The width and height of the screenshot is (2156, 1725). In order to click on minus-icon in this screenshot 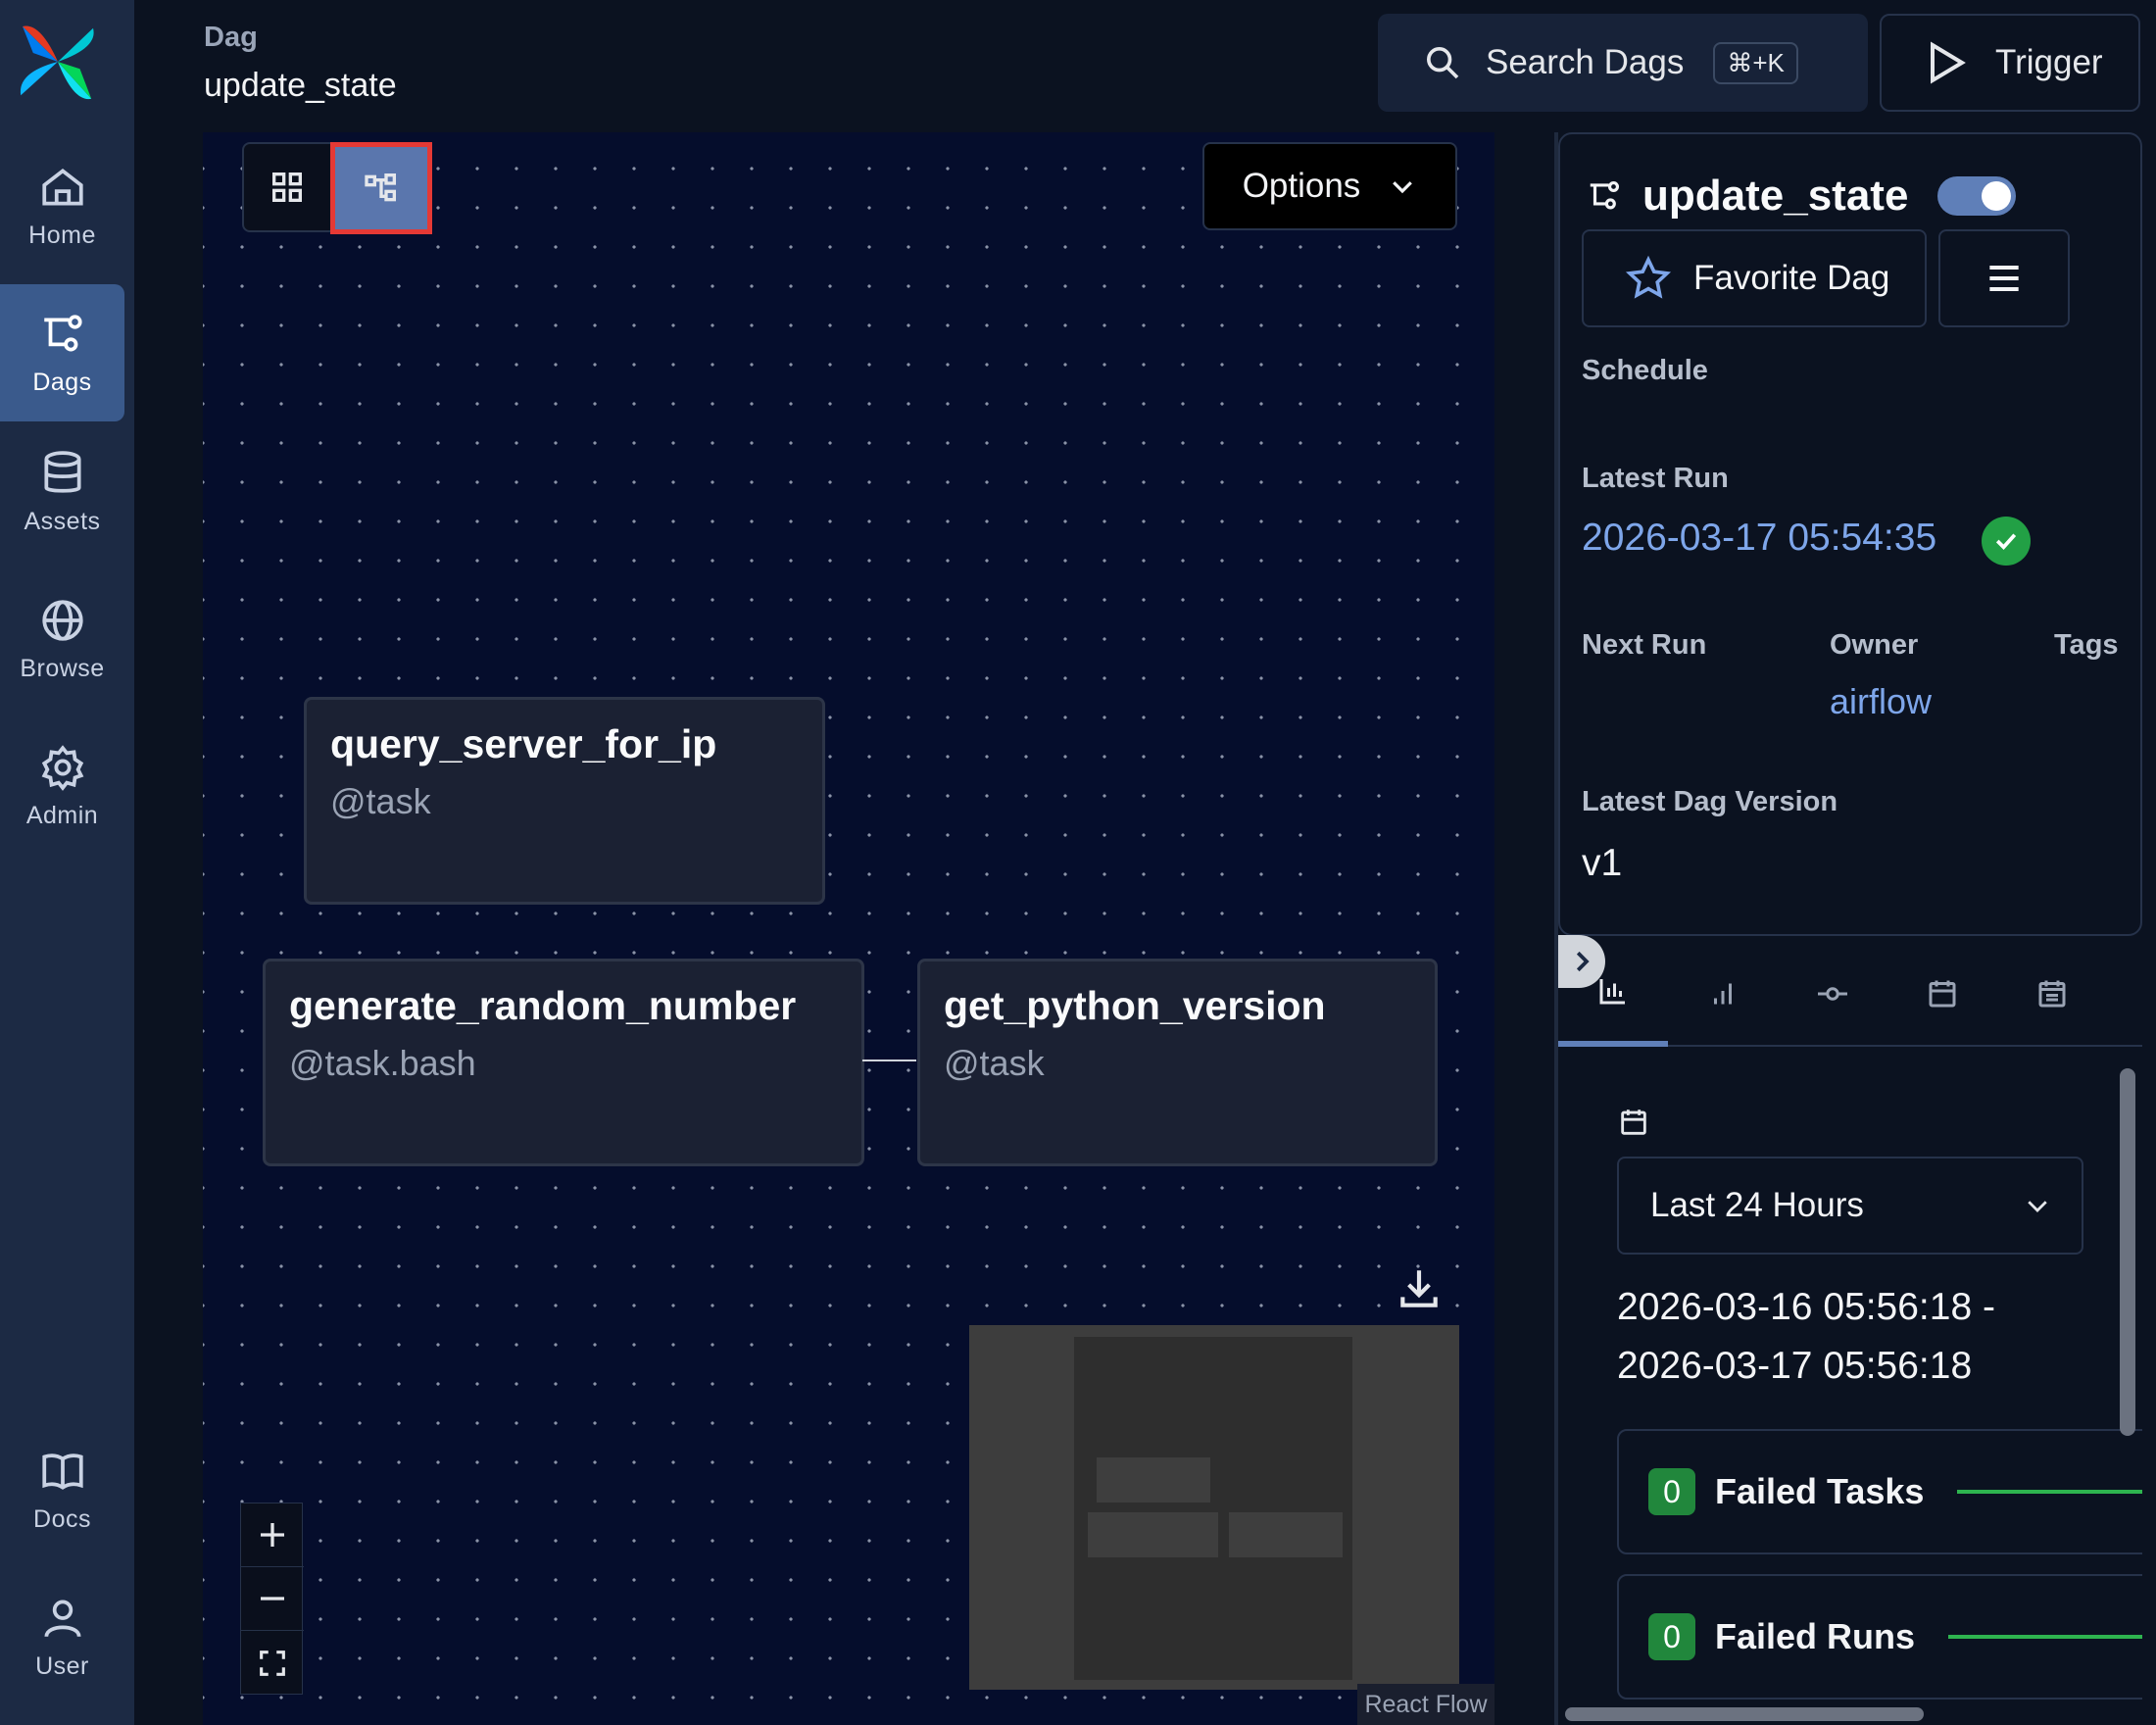, I will do `click(272, 1599)`.